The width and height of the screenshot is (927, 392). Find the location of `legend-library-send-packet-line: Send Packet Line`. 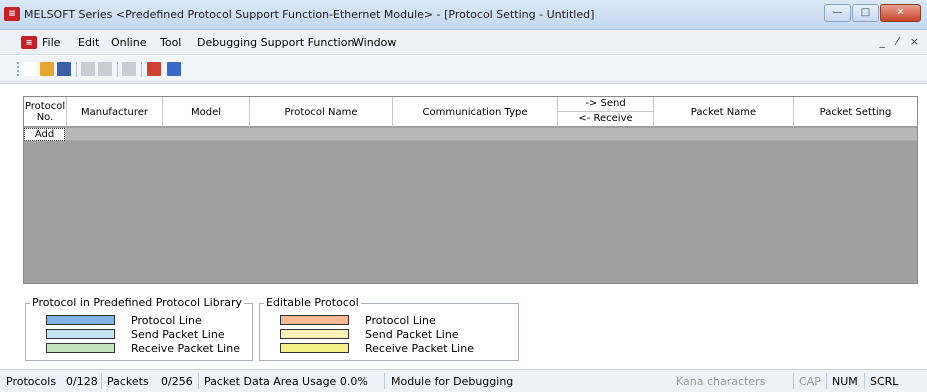

legend-library-send-packet-line: Send Packet Line is located at coordinates (135, 334).